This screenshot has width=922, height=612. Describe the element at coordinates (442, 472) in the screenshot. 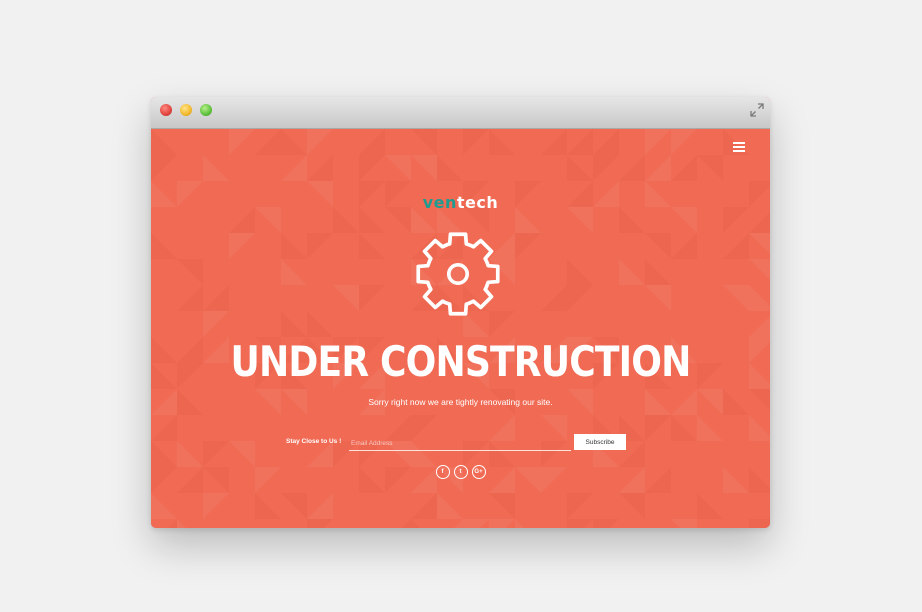

I see `facebook-icon: f` at that location.